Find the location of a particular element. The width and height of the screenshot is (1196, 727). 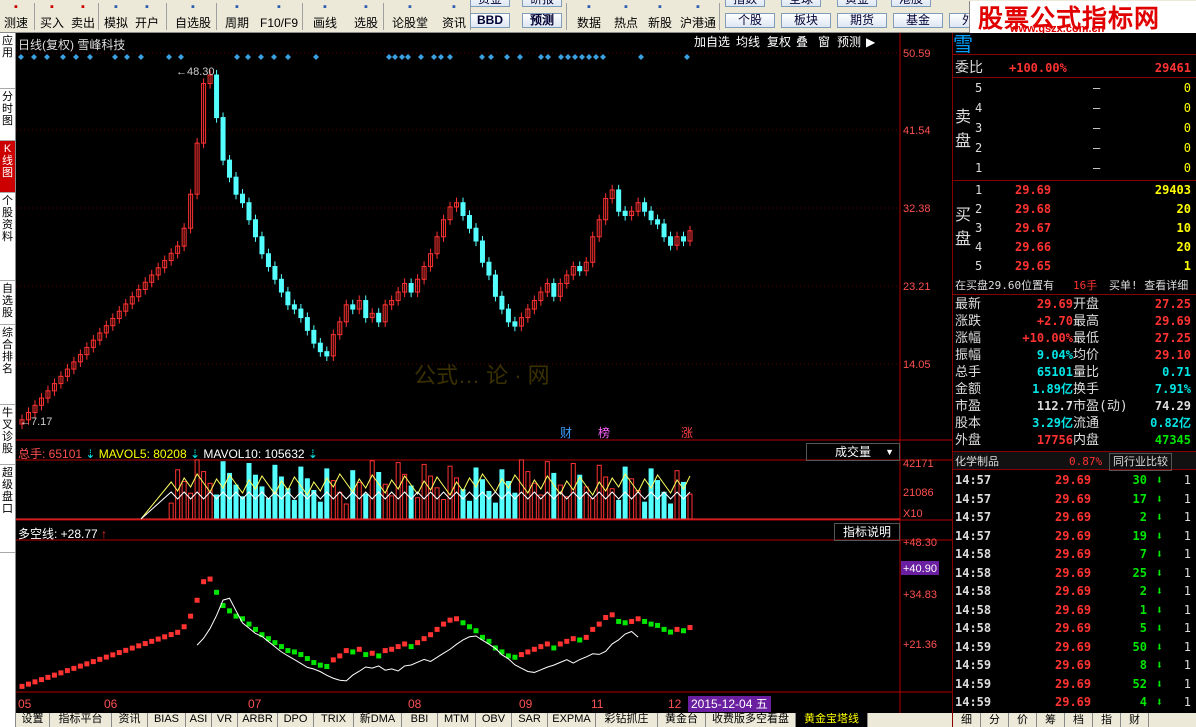

indicator-tab: OBV is located at coordinates (494, 720).